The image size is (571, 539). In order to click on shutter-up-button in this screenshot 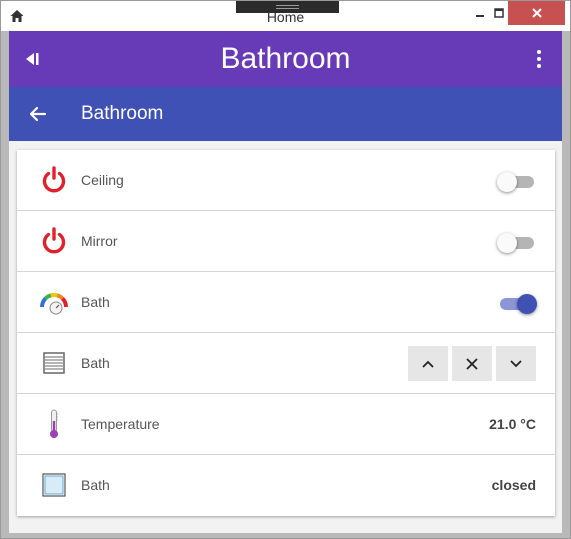, I will do `click(428, 363)`.